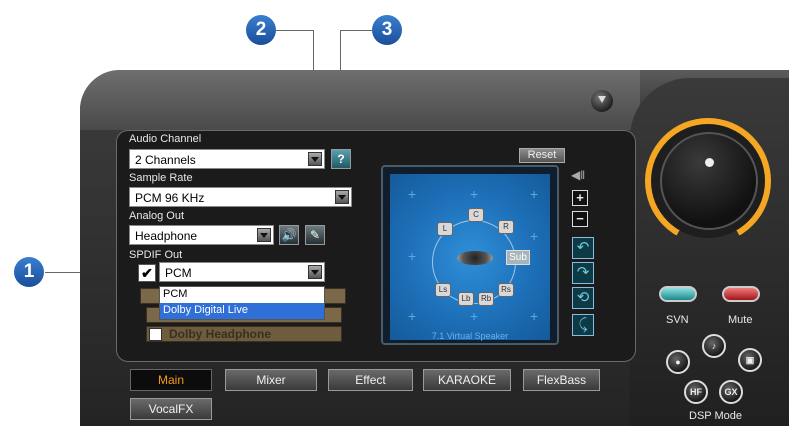  What do you see at coordinates (715, 416) in the screenshot?
I see `dsp-mode-label: DSP Mode` at bounding box center [715, 416].